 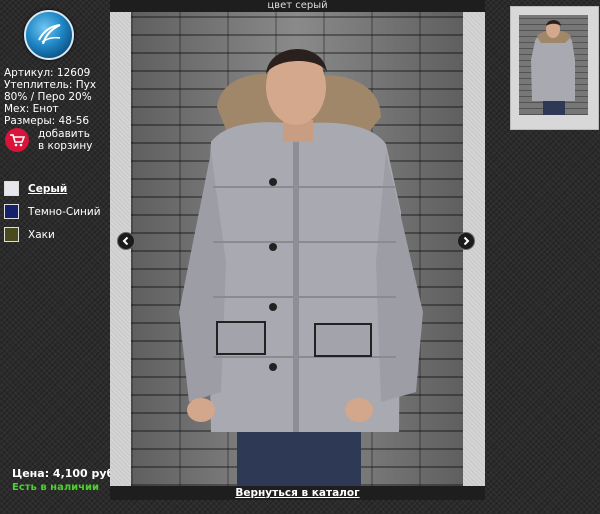 I want to click on add-to-cart-label: добавить в корзину, so click(x=65, y=140).